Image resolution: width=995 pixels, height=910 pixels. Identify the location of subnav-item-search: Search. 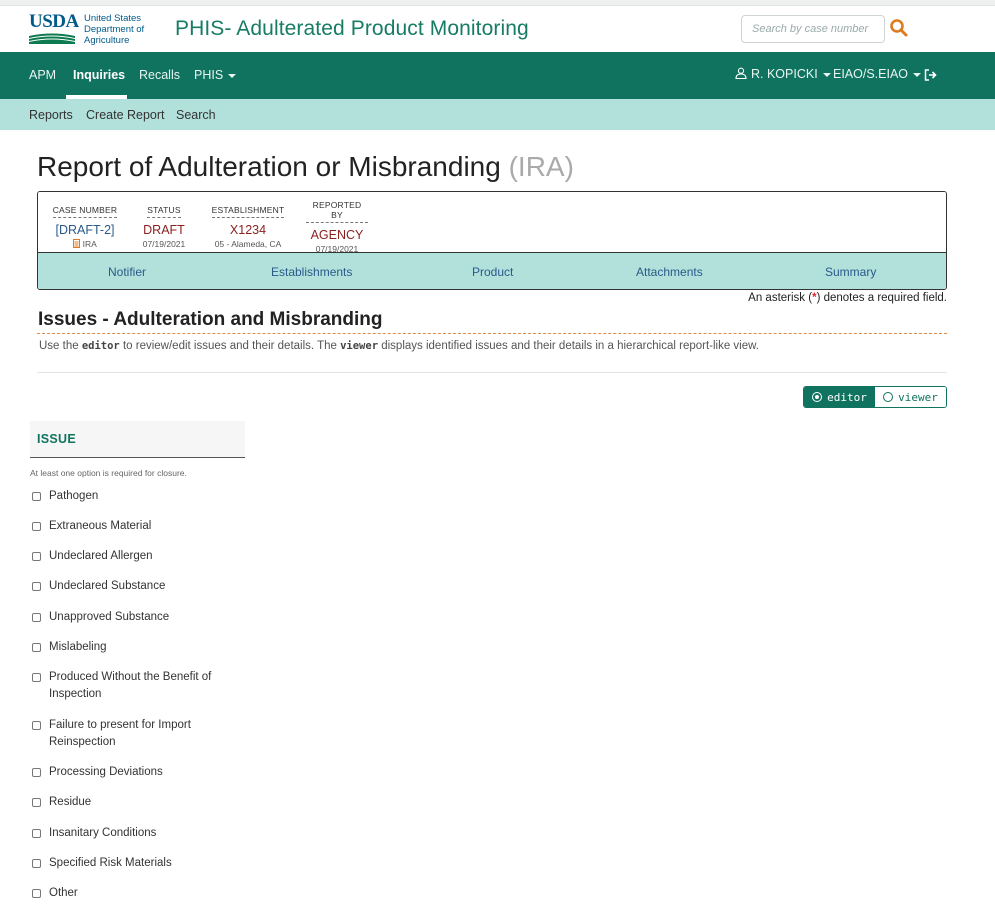
(196, 115).